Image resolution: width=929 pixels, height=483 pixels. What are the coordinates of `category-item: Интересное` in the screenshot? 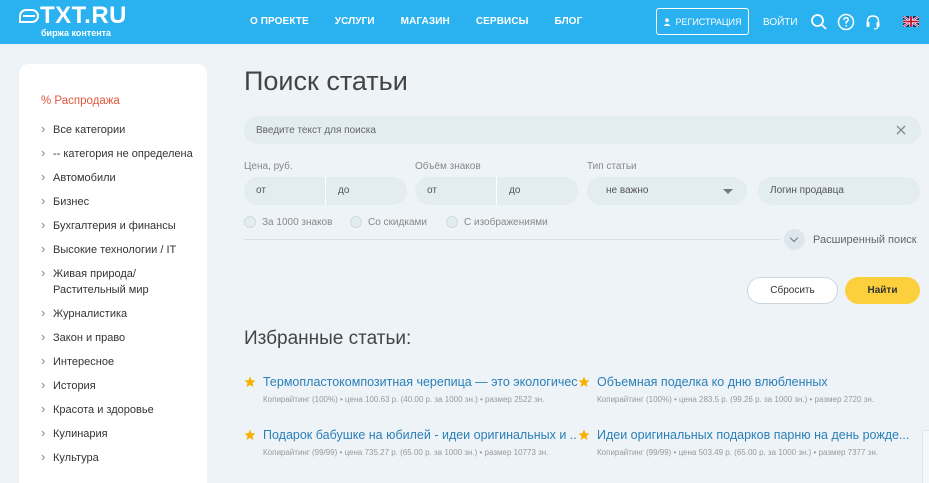 It's located at (121, 361).